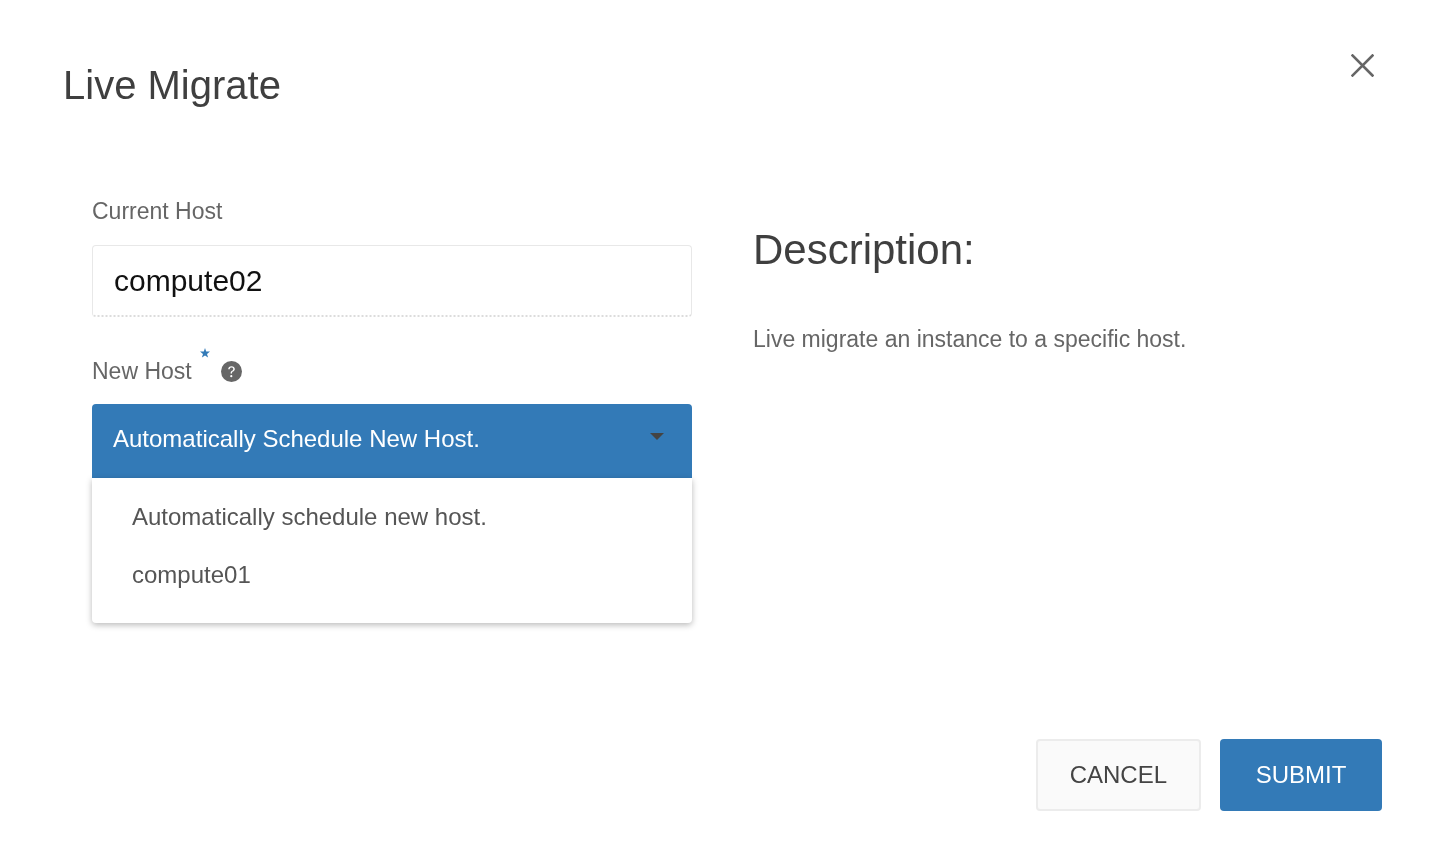 The height and width of the screenshot is (860, 1436). Describe the element at coordinates (970, 339) in the screenshot. I see `description-text: Live migrate an instance to a specific host.` at that location.